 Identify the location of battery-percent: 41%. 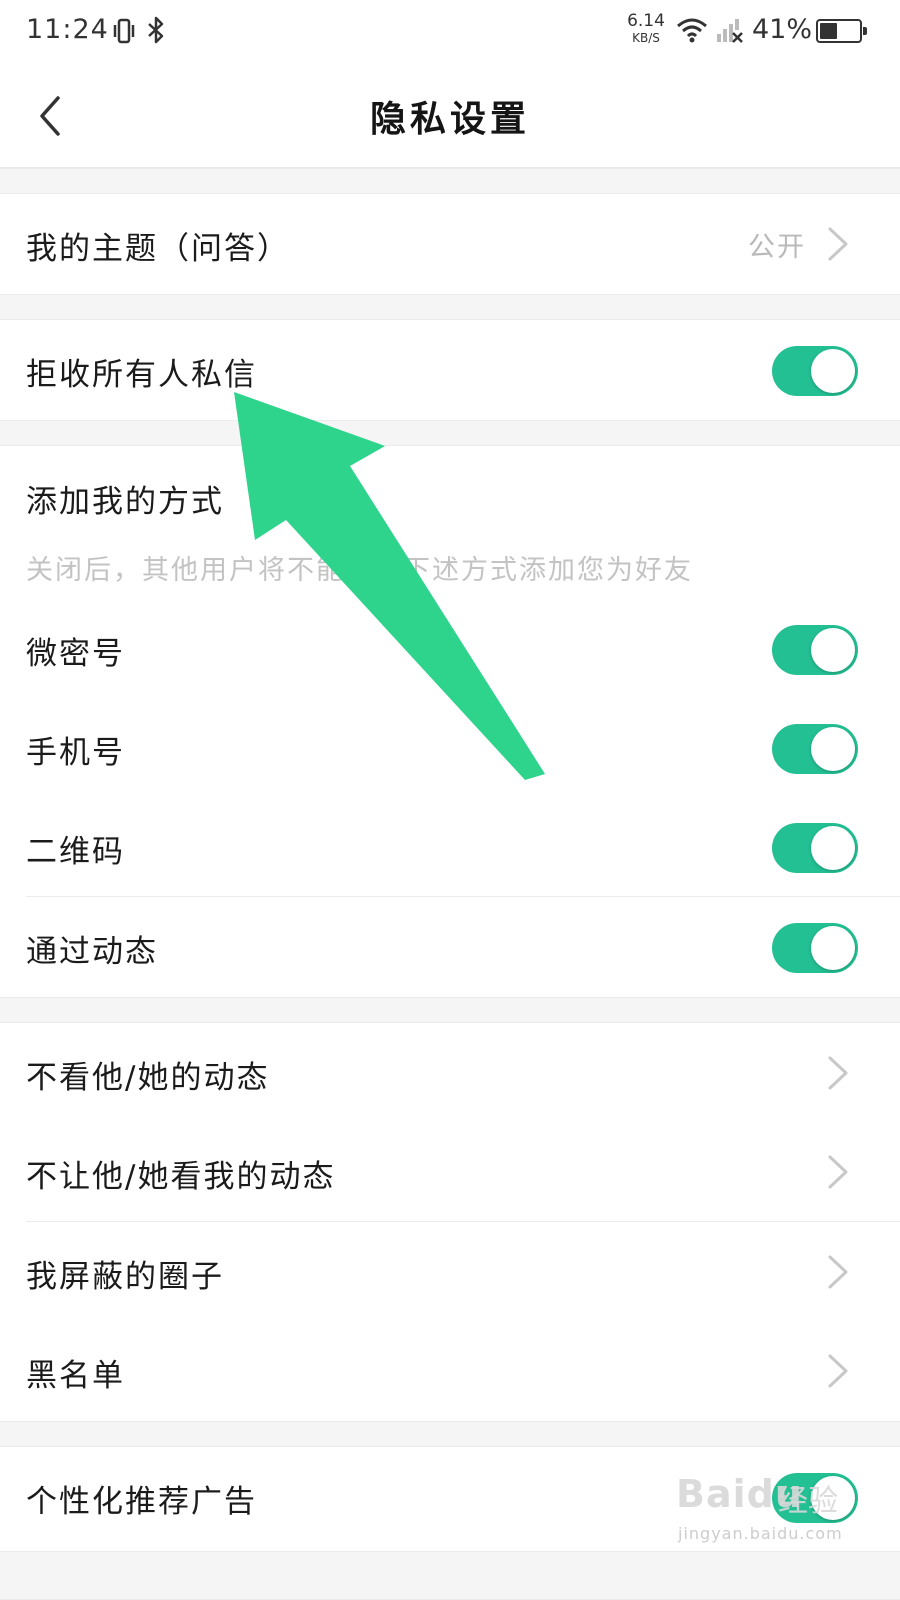
(782, 29).